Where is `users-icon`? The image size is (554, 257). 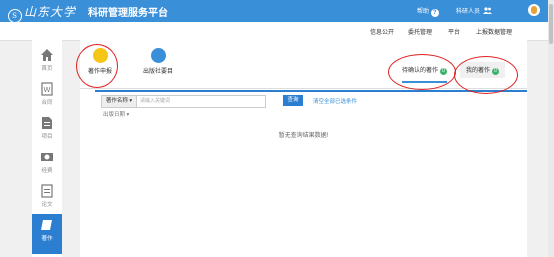 users-icon is located at coordinates (487, 10).